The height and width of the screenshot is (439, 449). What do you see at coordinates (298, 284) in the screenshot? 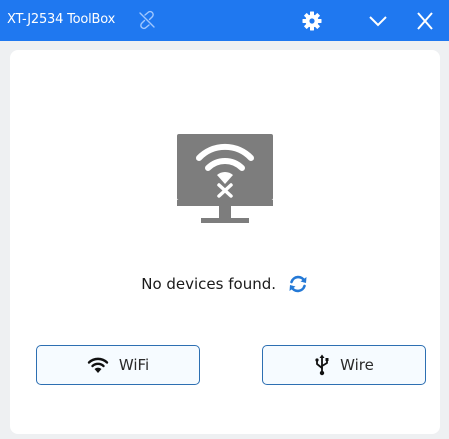
I see `refresh-icon` at bounding box center [298, 284].